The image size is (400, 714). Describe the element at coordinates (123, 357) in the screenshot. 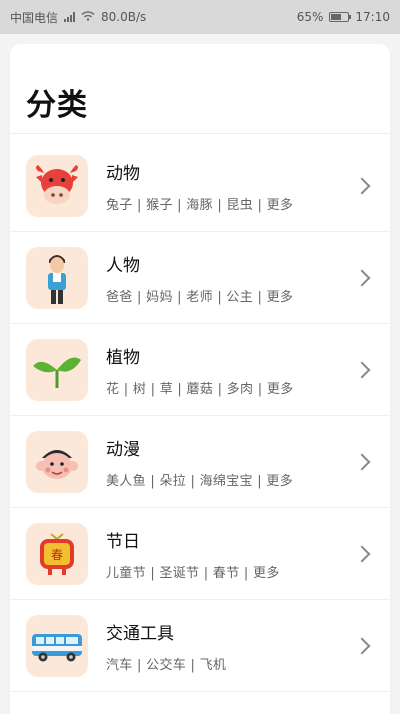

I see `category-title: 植物` at that location.